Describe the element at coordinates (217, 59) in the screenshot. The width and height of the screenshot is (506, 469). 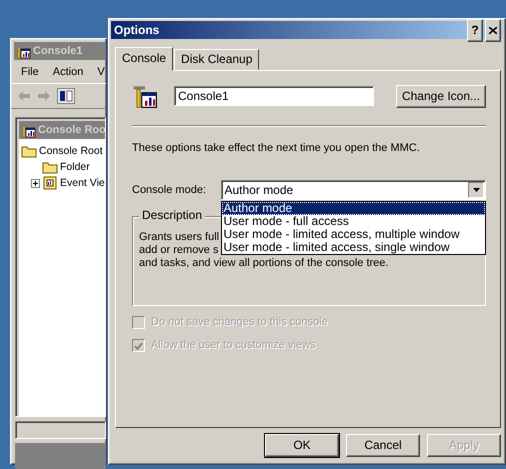
I see `tab: Disk Cleanup` at that location.